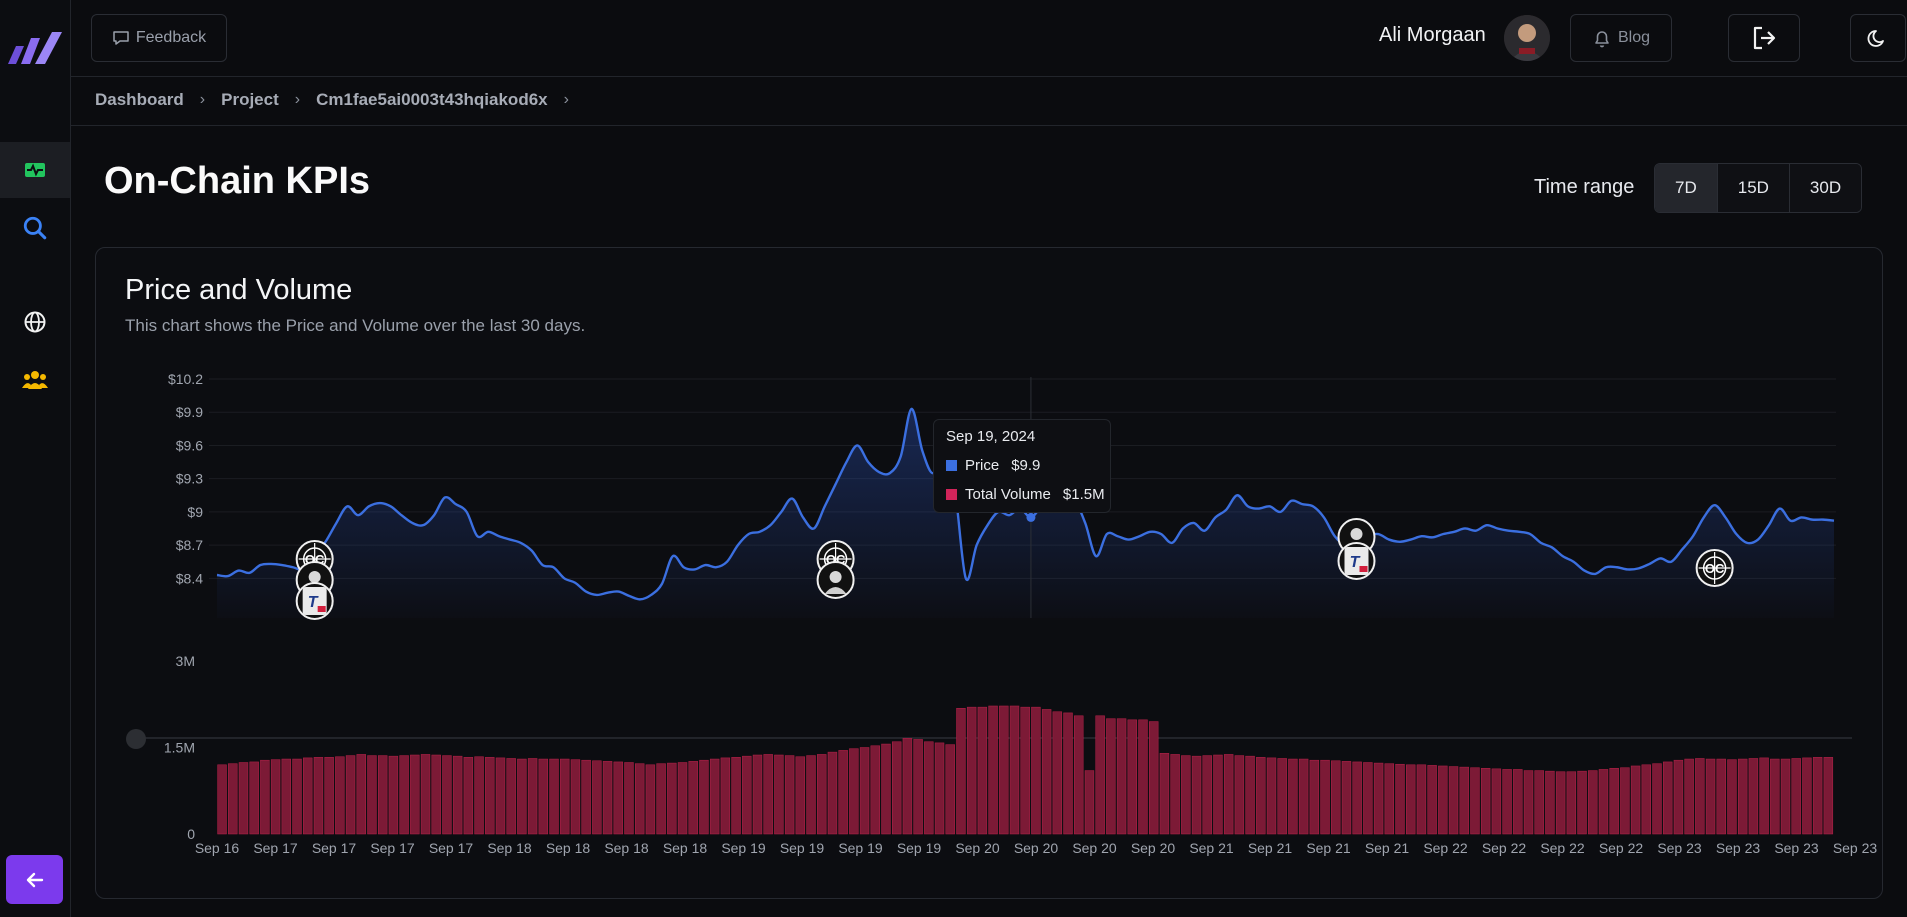 Image resolution: width=1907 pixels, height=917 pixels. I want to click on breadcrumb-item-dashboard: Dashboard, so click(139, 100).